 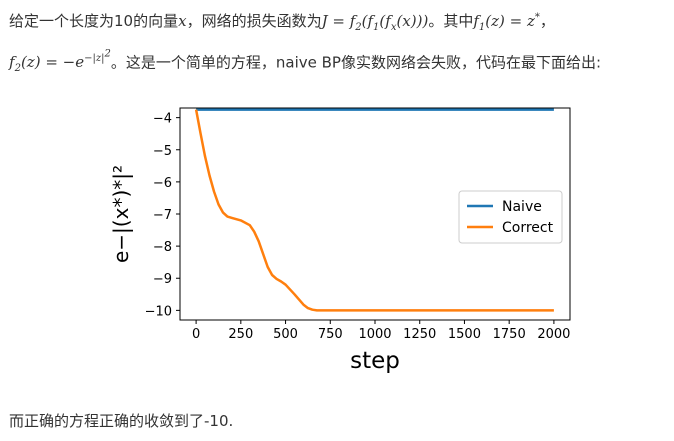 What do you see at coordinates (162, 279) in the screenshot?
I see `y-tick-label: −9` at bounding box center [162, 279].